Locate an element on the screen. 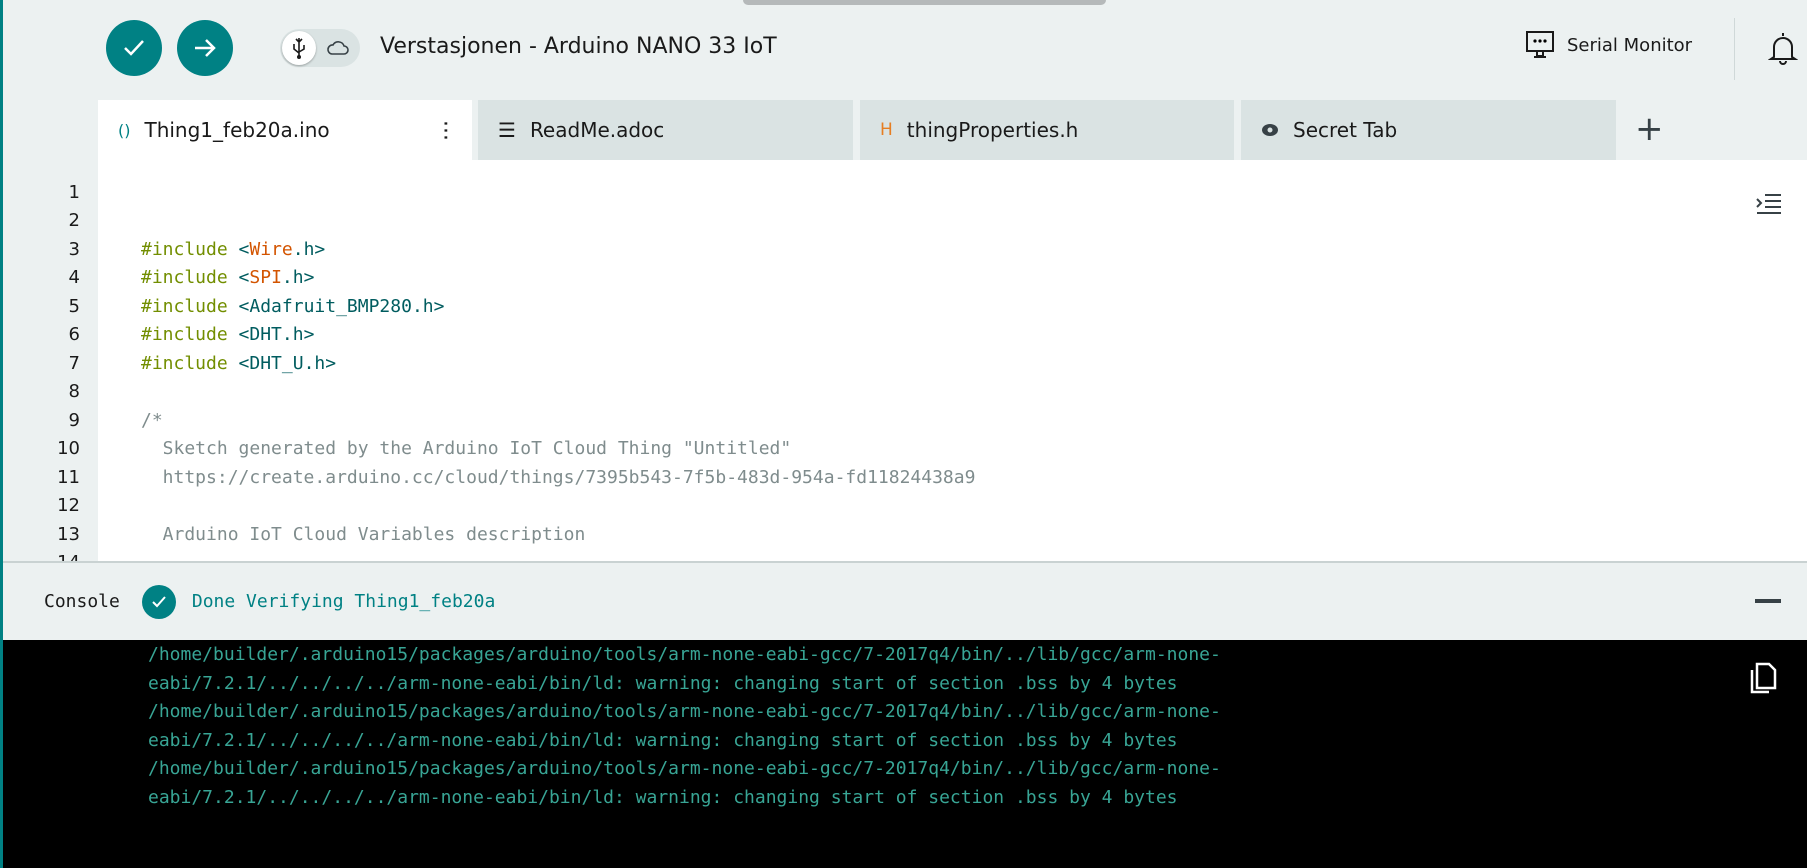 The width and height of the screenshot is (1807, 868). monitor-icon is located at coordinates (1540, 44).